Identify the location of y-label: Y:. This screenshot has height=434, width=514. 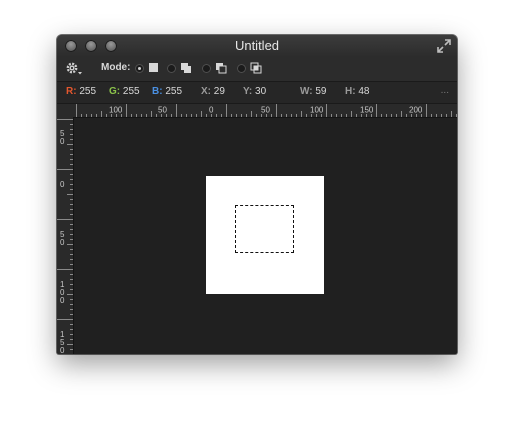
(248, 91).